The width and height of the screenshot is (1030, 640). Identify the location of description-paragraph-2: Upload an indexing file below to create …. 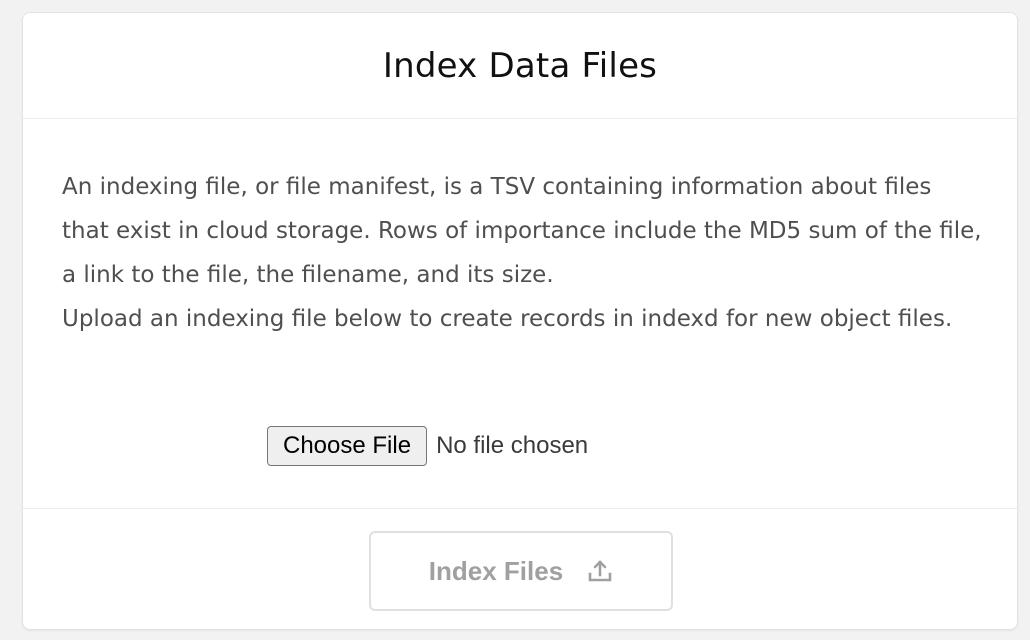
(507, 319).